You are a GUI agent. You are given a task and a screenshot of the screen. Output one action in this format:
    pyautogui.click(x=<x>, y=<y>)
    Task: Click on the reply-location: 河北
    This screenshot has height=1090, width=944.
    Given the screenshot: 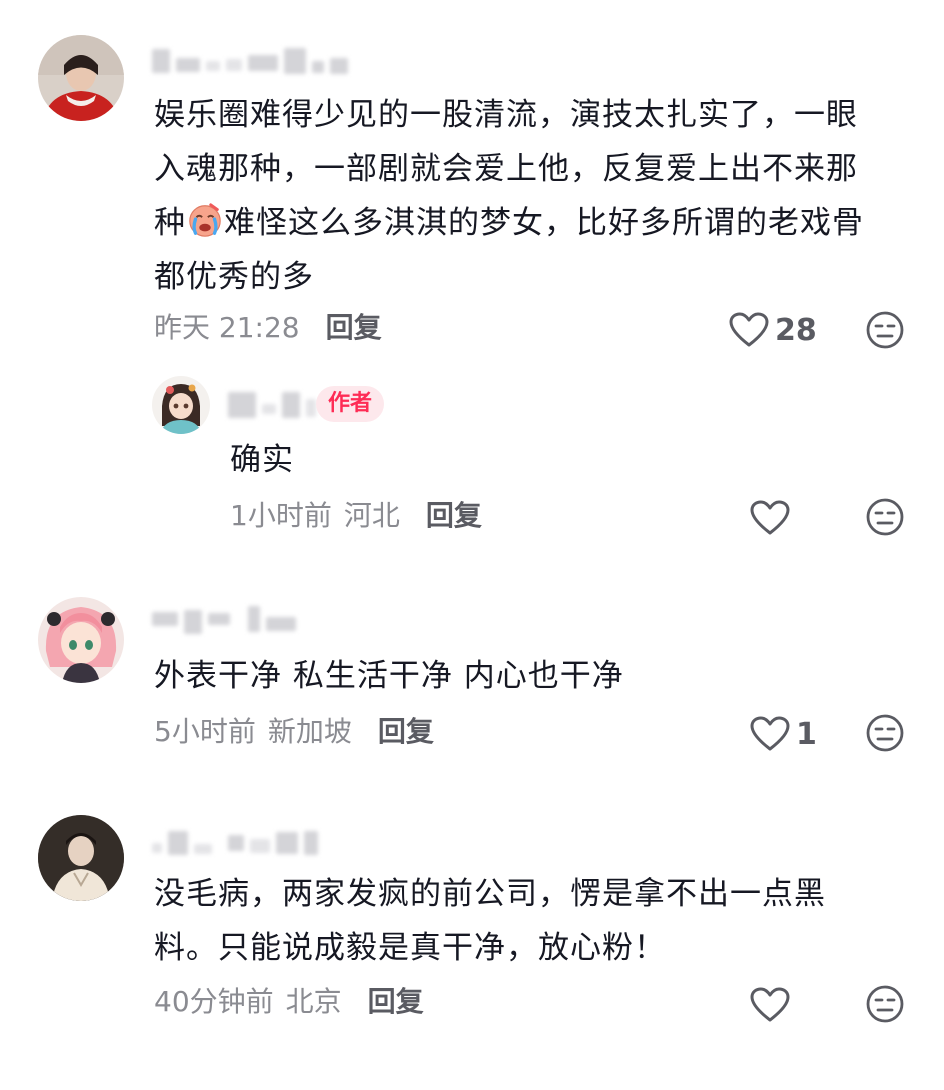 What is the action you would take?
    pyautogui.click(x=371, y=515)
    